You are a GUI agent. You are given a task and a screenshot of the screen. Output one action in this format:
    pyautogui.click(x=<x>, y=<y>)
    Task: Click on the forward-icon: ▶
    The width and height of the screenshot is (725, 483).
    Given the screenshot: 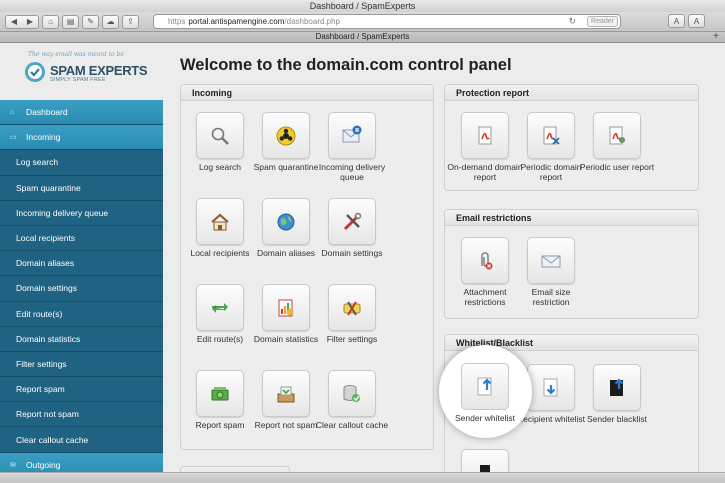 What is the action you would take?
    pyautogui.click(x=30, y=21)
    